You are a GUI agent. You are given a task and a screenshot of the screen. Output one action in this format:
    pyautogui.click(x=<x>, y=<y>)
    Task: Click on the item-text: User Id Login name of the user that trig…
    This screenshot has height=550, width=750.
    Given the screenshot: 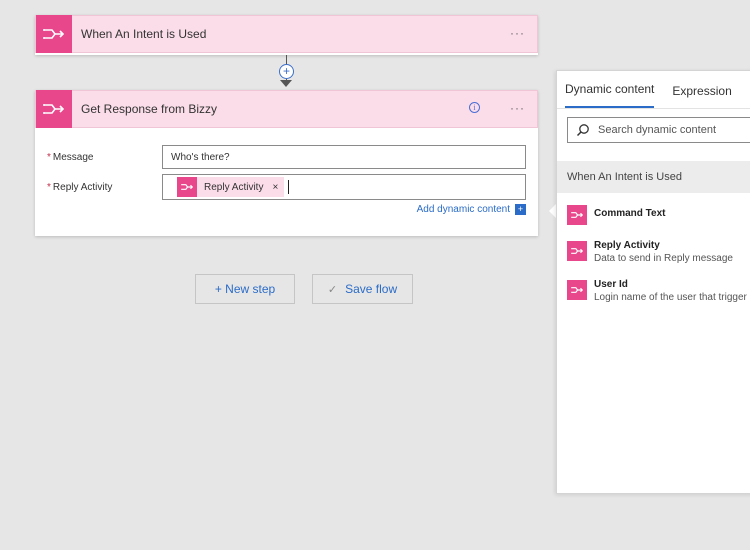 What is the action you would take?
    pyautogui.click(x=670, y=291)
    